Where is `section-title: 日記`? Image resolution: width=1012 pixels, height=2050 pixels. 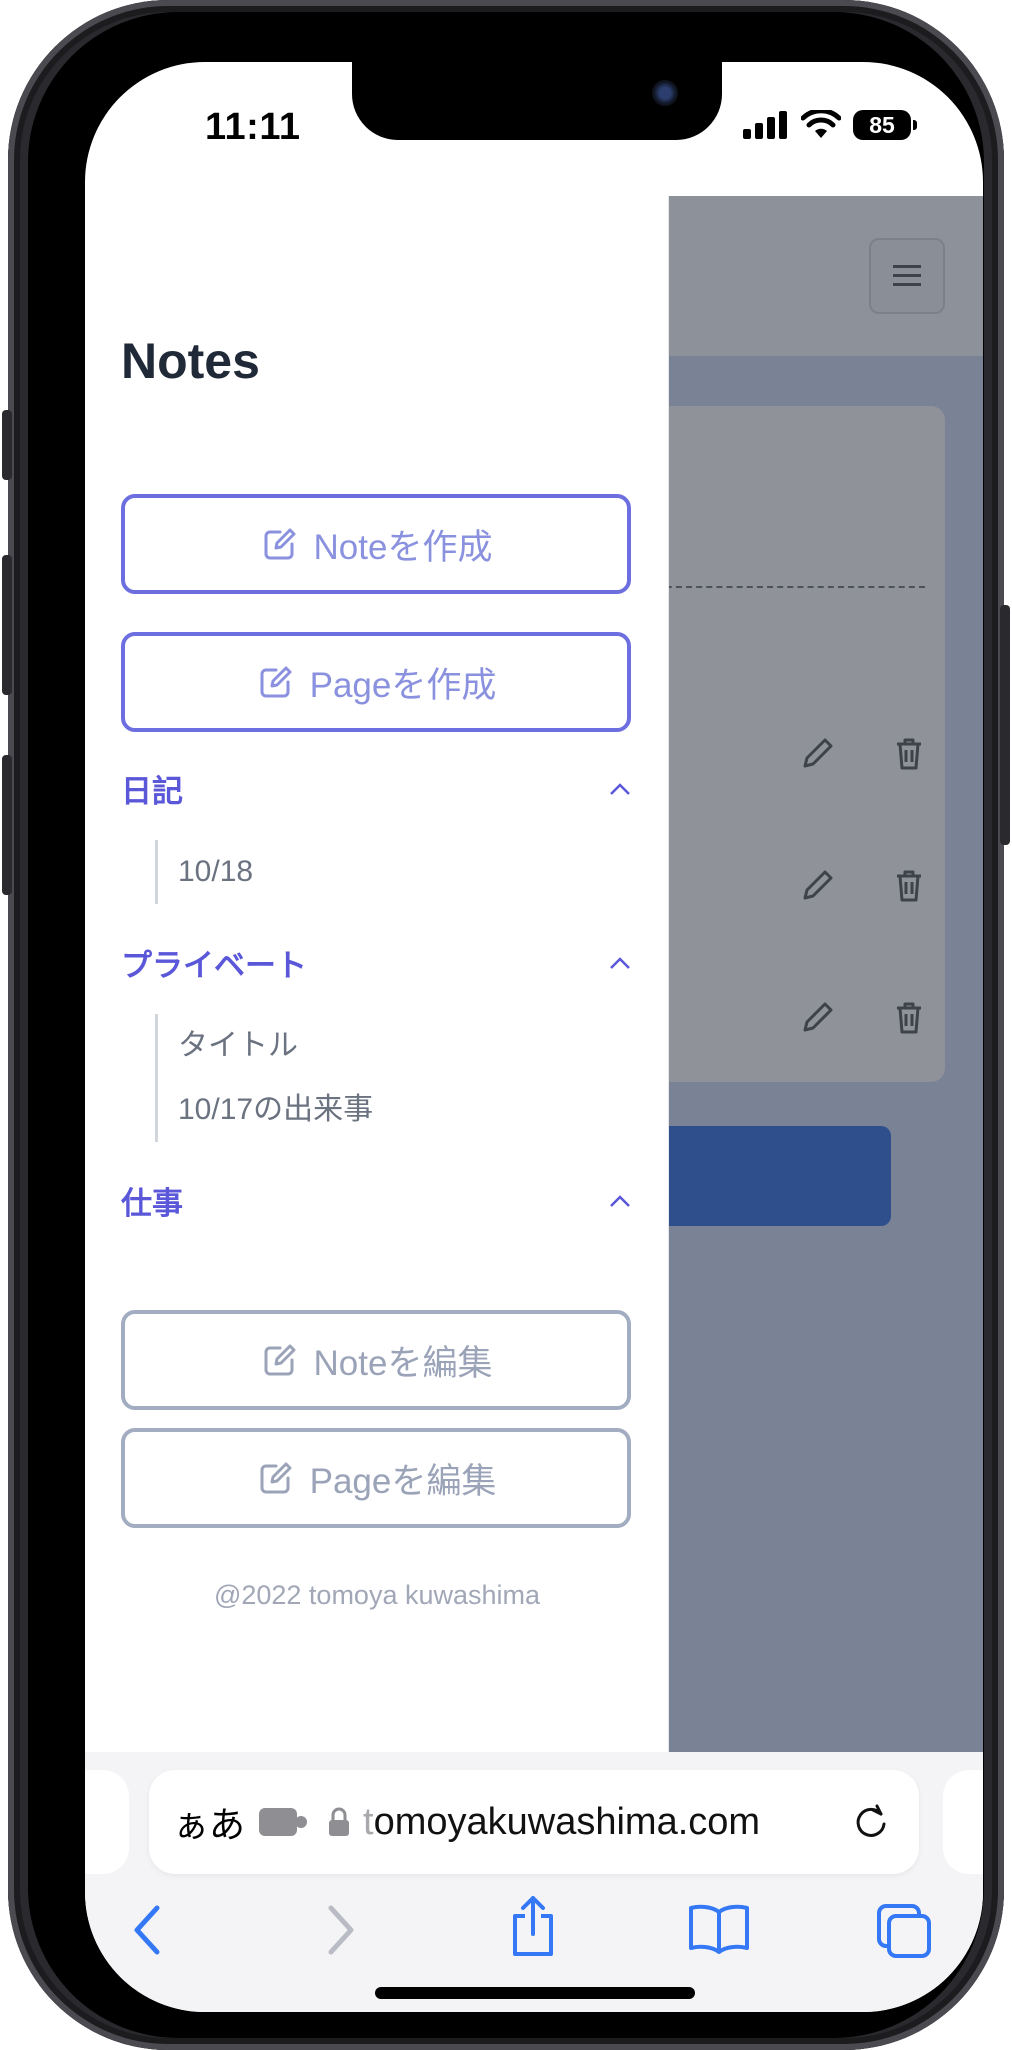
section-title: 日記 is located at coordinates (152, 791).